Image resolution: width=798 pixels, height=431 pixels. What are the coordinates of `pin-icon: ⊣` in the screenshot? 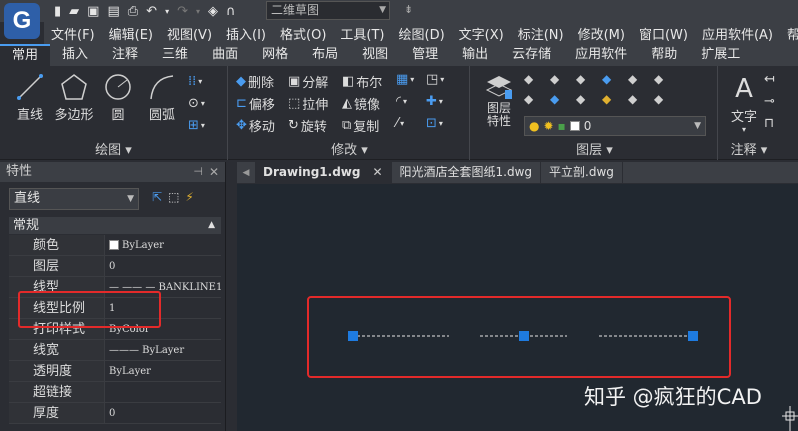 It's located at (198, 172).